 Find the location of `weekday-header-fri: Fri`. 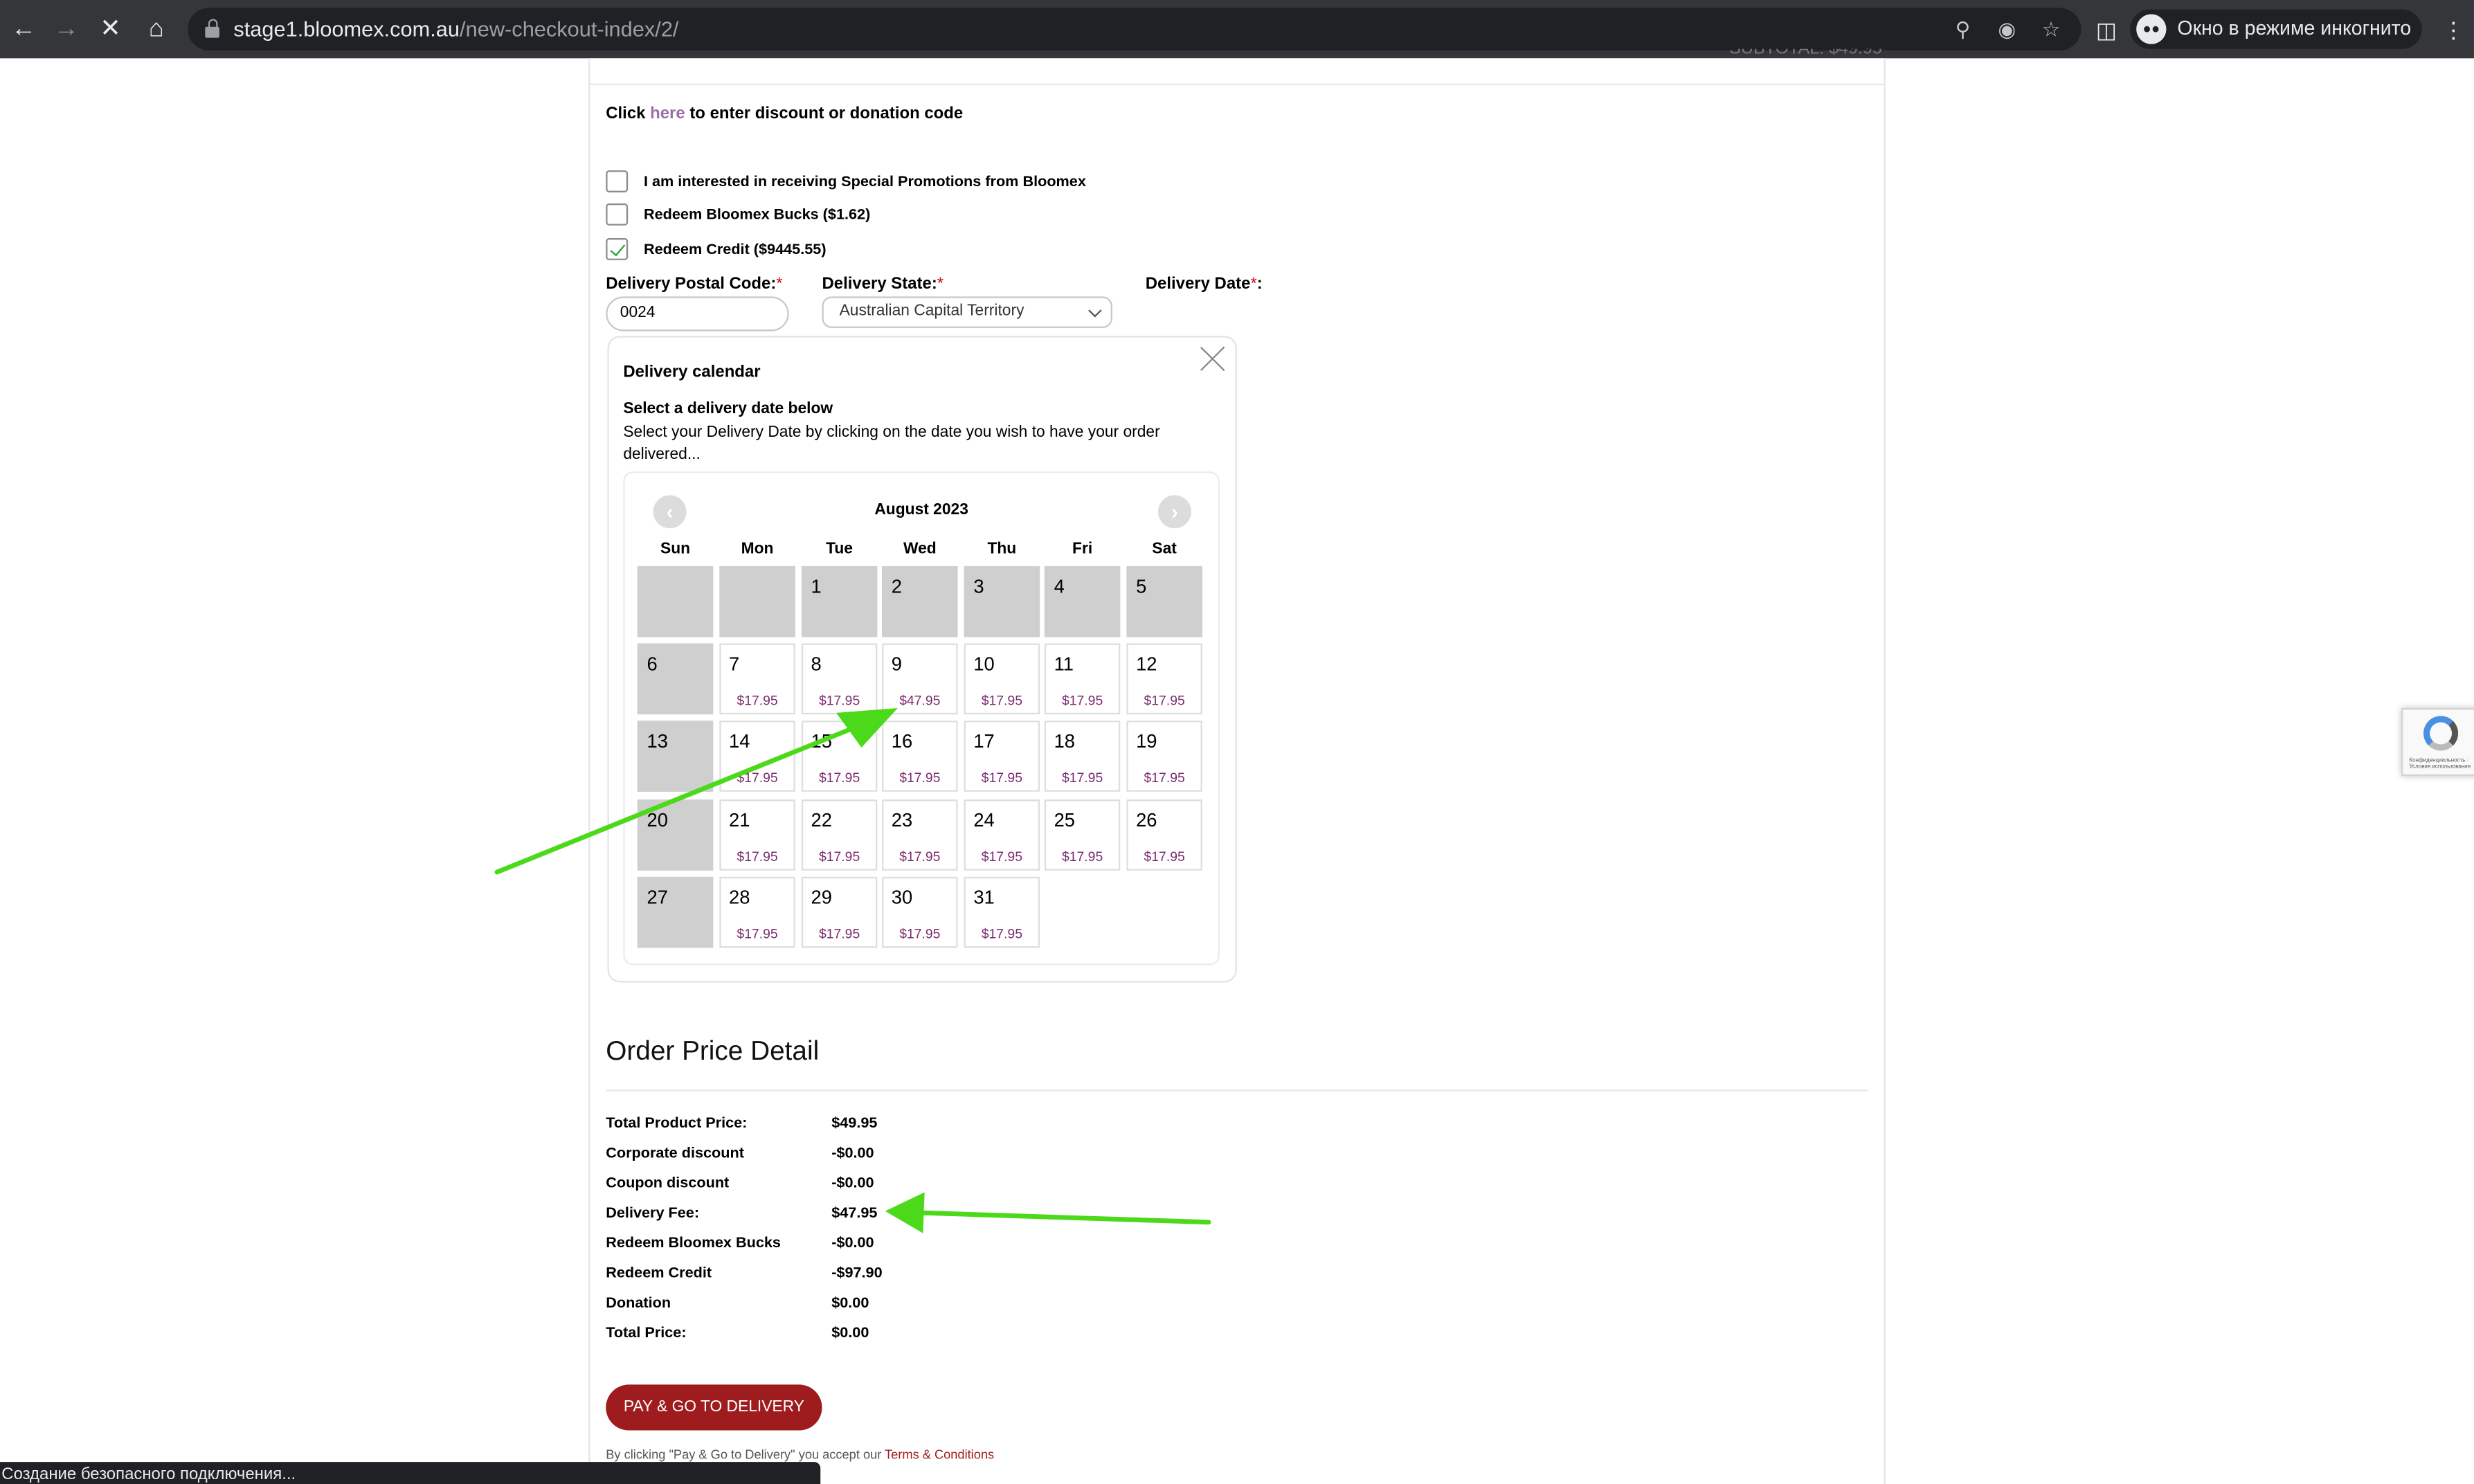

weekday-header-fri: Fri is located at coordinates (1082, 550).